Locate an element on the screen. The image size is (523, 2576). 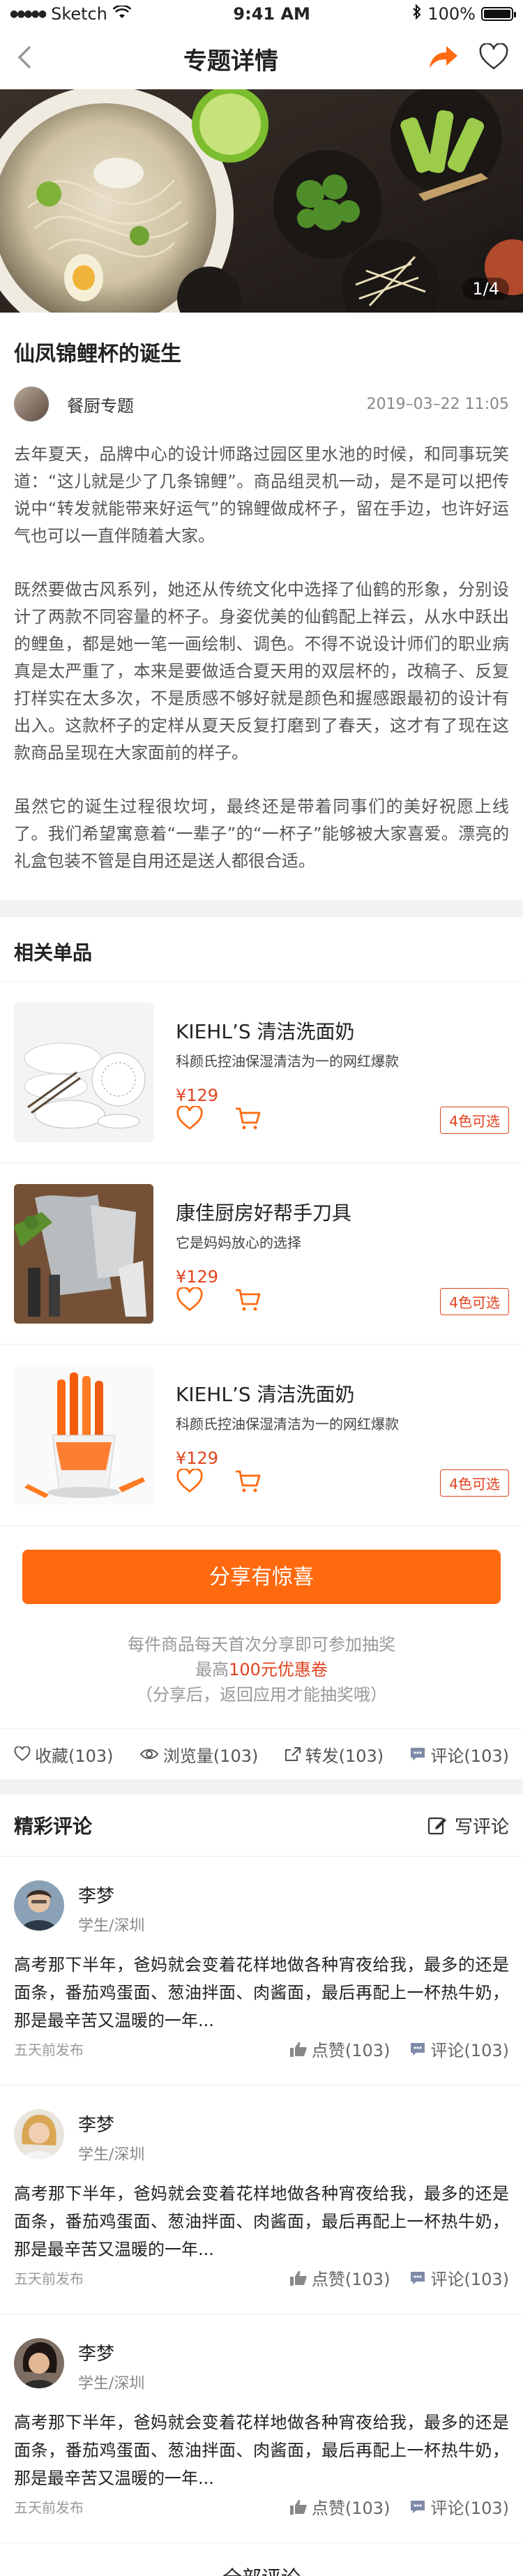
views-stat: 浏览量(103) is located at coordinates (199, 1754).